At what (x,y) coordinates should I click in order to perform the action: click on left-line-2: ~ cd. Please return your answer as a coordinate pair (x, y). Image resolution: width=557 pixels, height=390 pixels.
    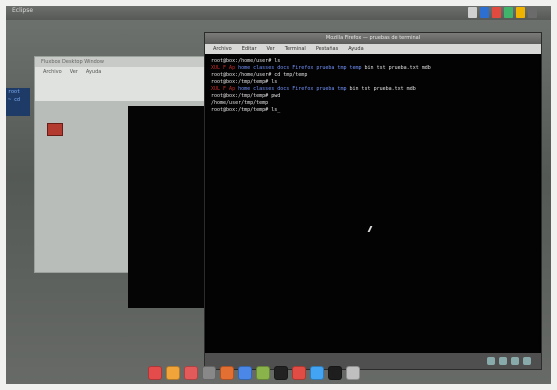
    Looking at the image, I should click on (14, 100).